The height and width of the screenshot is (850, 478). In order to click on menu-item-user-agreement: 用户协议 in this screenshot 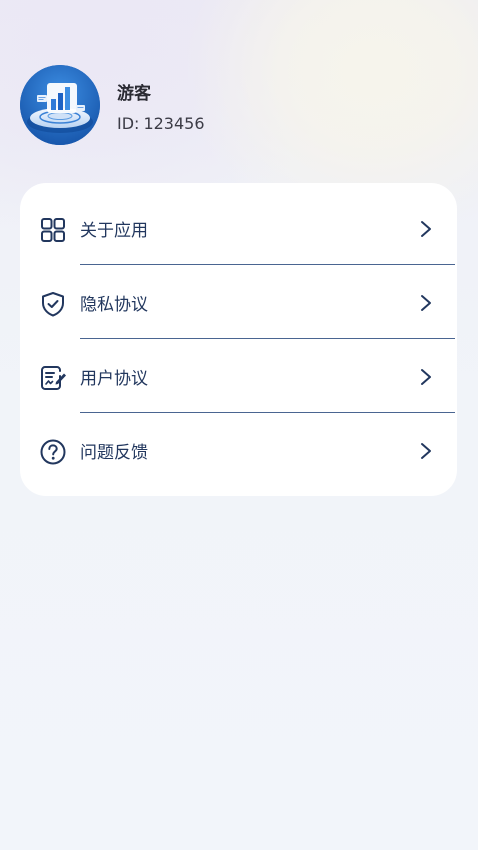, I will do `click(238, 368)`.